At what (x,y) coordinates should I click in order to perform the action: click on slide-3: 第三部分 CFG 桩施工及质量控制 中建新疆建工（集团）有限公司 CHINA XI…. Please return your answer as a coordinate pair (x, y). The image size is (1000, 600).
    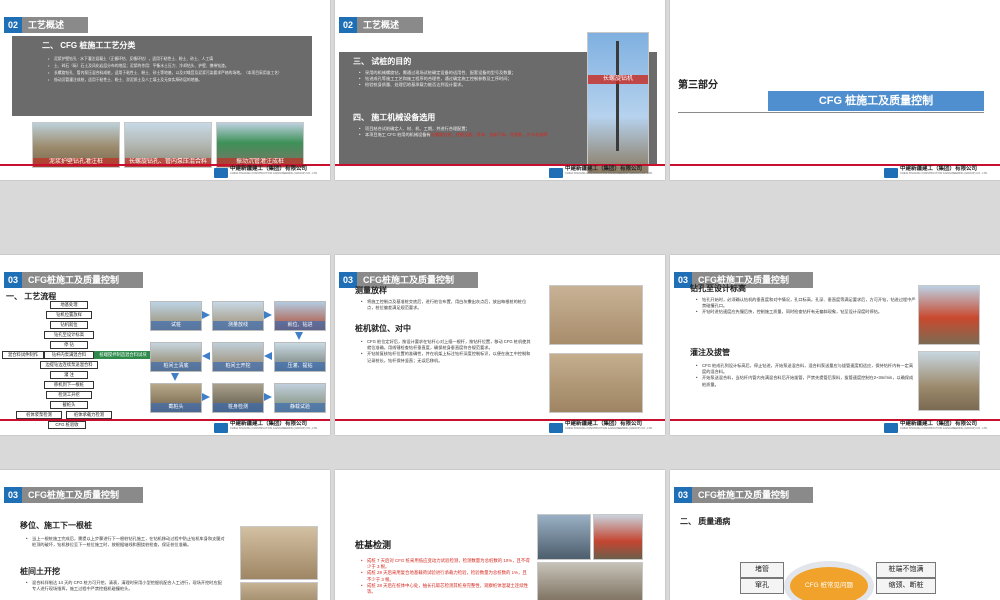
    Looking at the image, I should click on (835, 90).